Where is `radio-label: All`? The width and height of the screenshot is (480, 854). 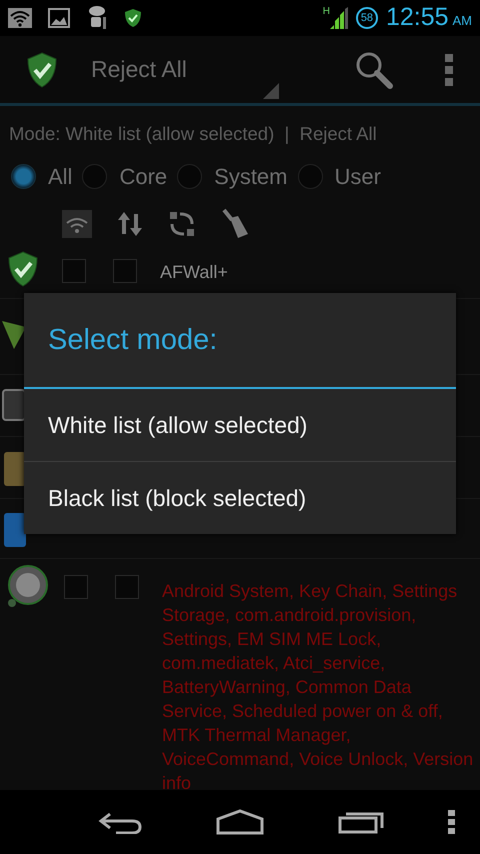
radio-label: All is located at coordinates (60, 176).